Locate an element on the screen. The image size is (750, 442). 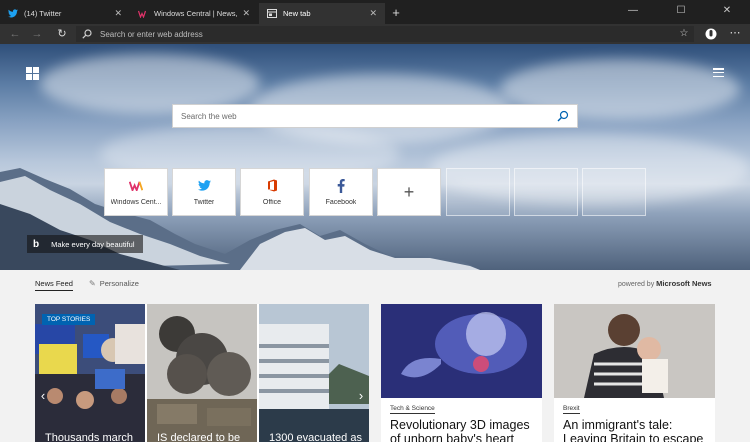
quick-link-label: Twitter is located at coordinates (204, 202).